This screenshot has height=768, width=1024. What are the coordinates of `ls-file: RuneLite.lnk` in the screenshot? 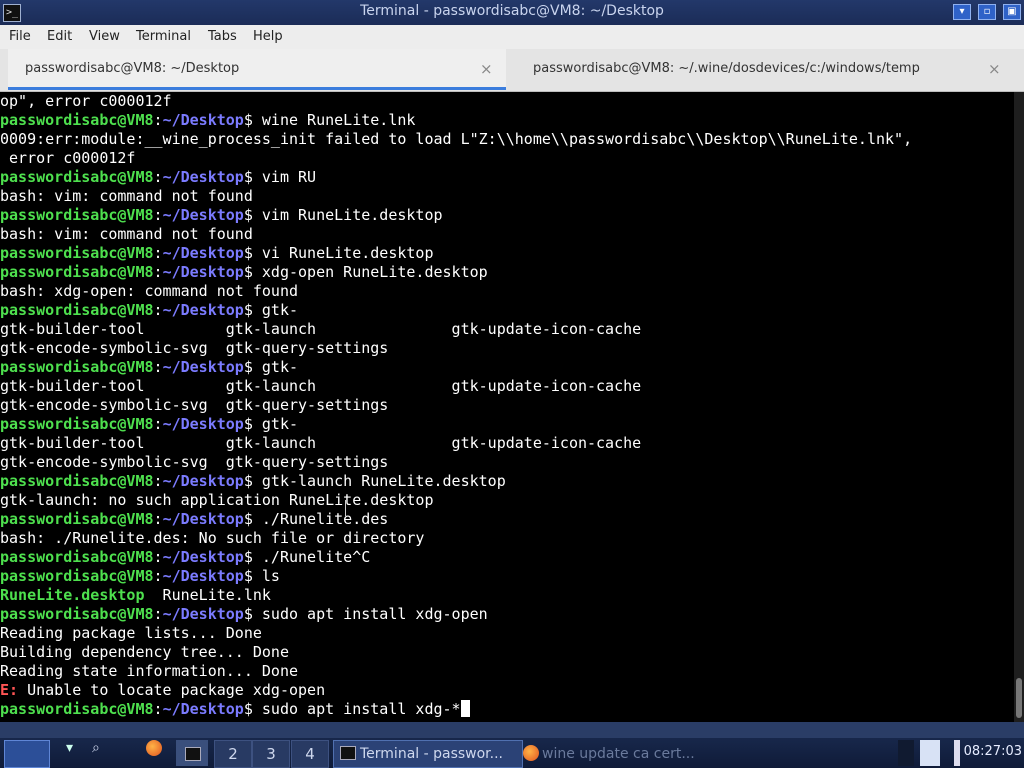 It's located at (207, 595).